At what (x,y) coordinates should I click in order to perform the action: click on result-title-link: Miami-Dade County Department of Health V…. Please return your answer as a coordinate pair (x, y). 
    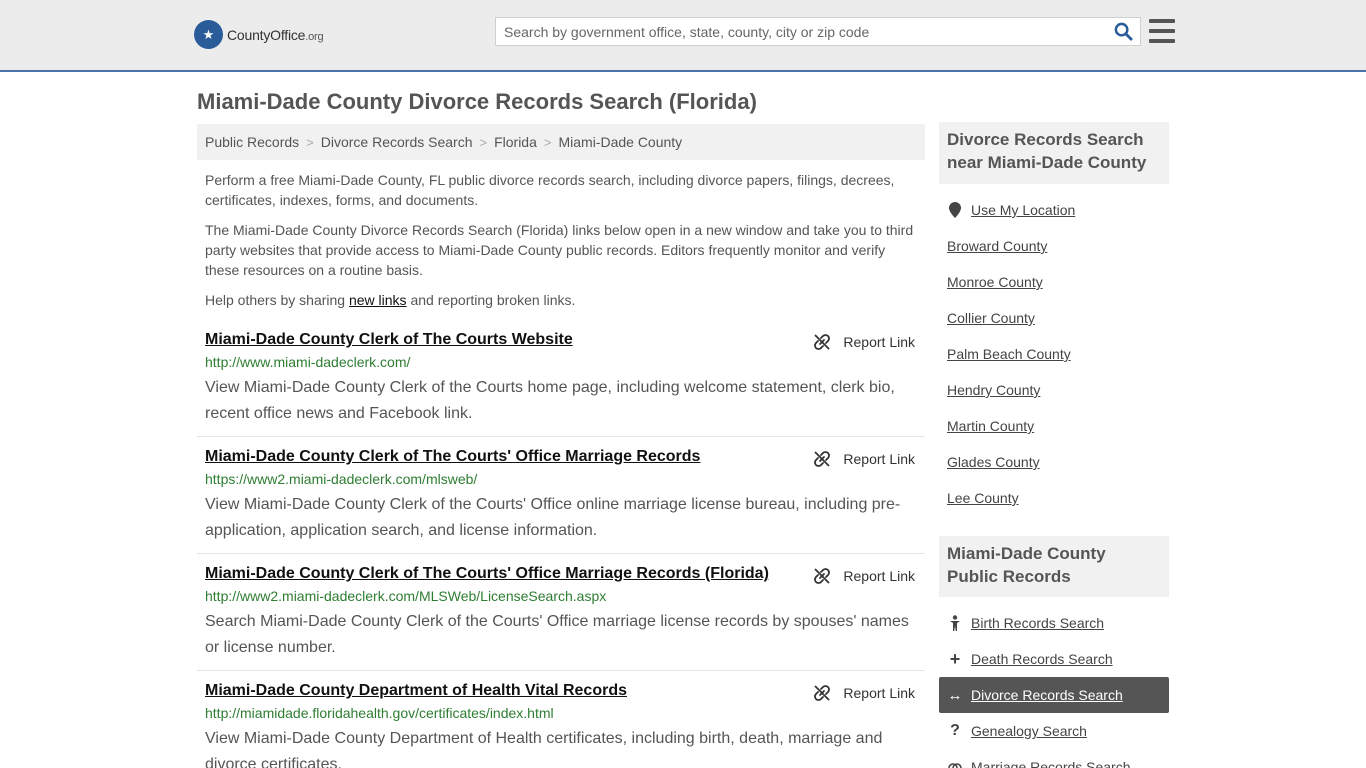
    Looking at the image, I should click on (416, 691).